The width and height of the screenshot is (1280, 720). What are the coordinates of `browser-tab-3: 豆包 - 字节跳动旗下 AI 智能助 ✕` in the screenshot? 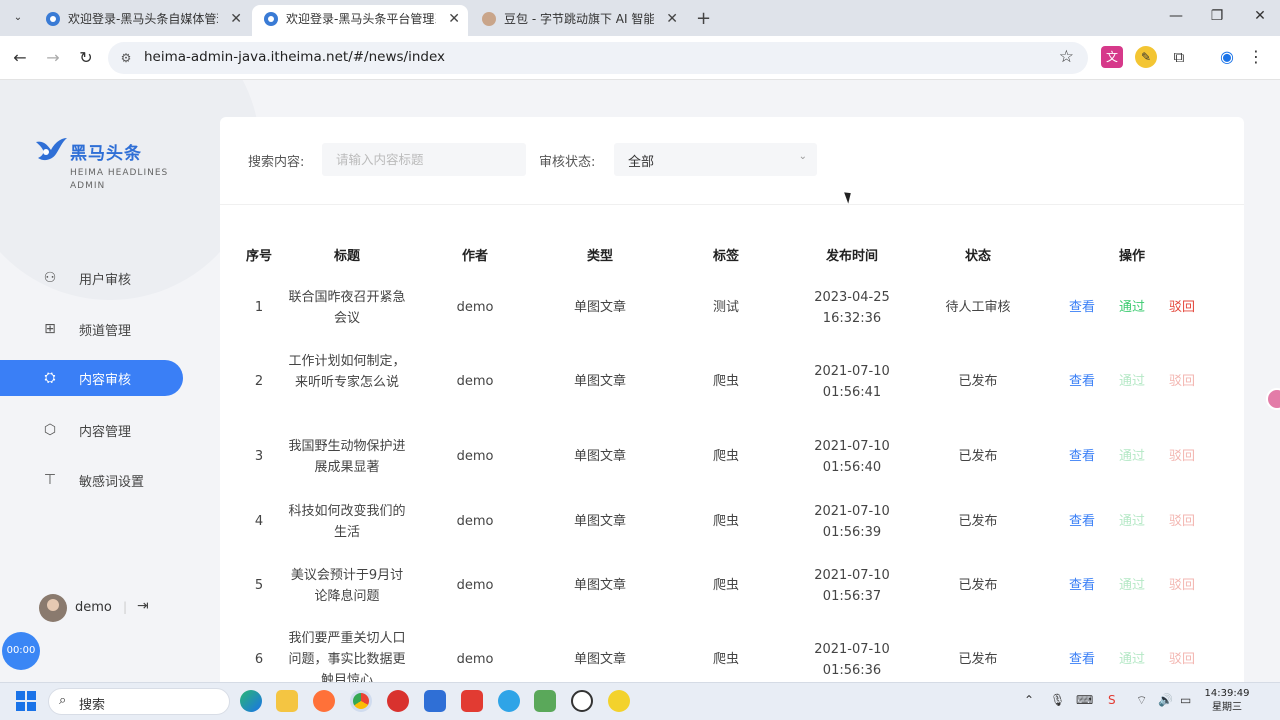 It's located at (578, 20).